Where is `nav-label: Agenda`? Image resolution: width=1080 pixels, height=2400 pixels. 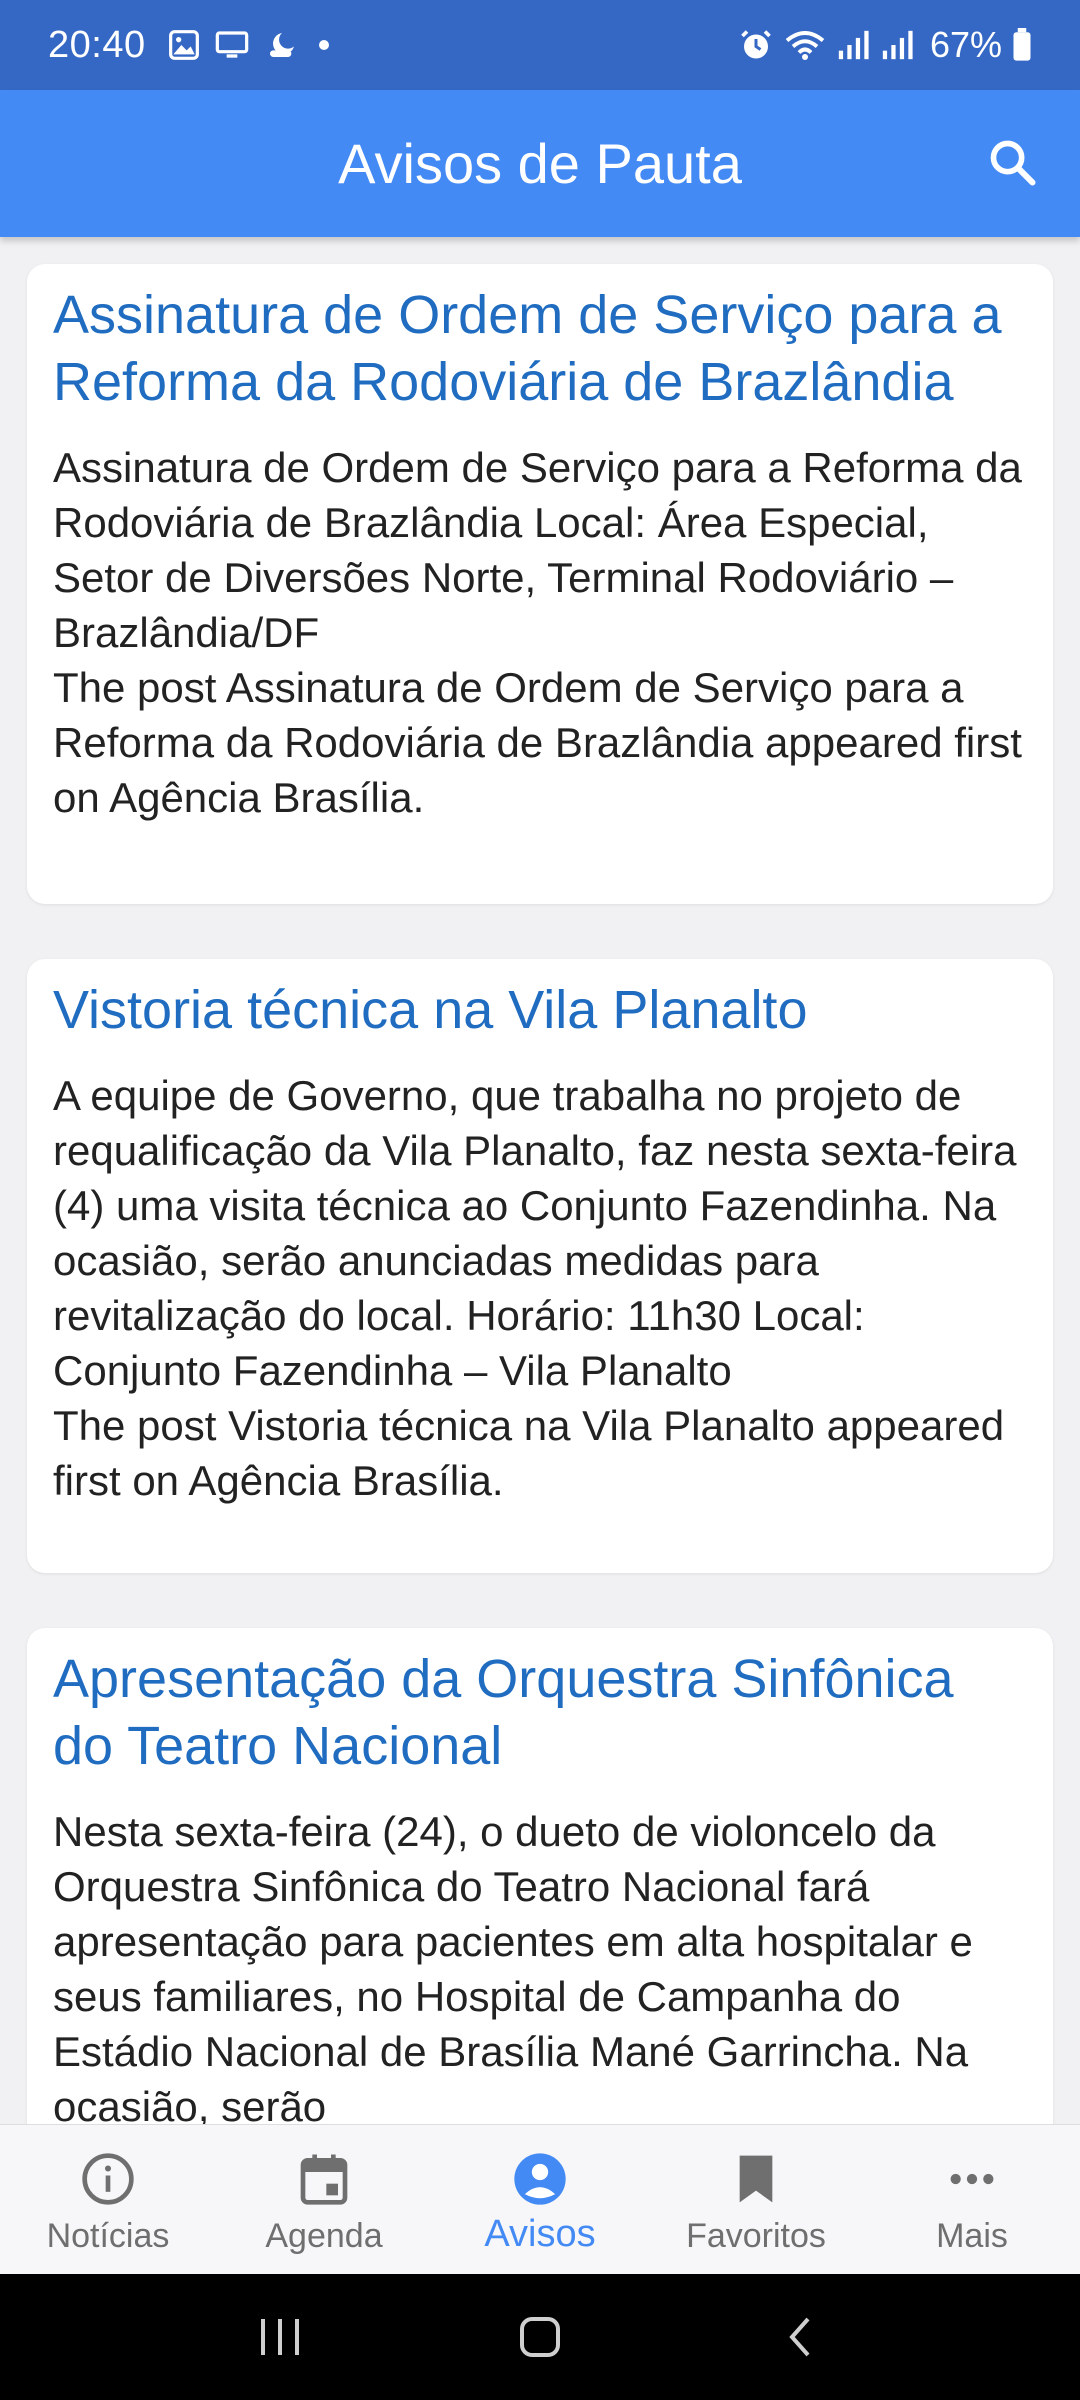
nav-label: Agenda is located at coordinates (324, 2236).